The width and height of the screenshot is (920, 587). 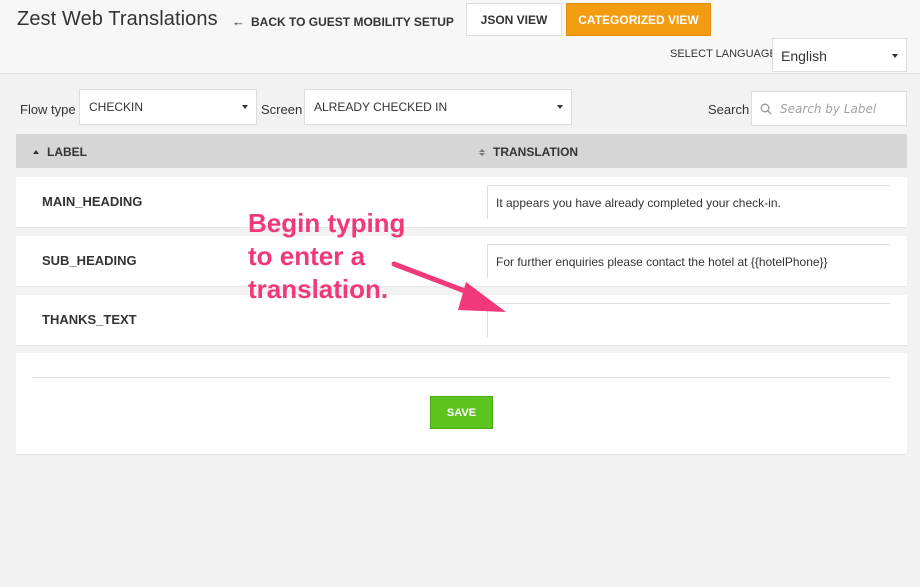 What do you see at coordinates (482, 152) in the screenshot?
I see `sort-icon` at bounding box center [482, 152].